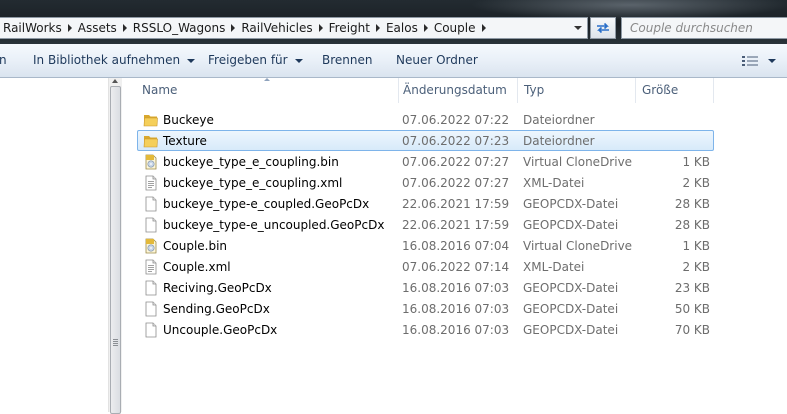 The height and width of the screenshot is (414, 787). I want to click on navigation-pane-scrollbar, so click(115, 246).